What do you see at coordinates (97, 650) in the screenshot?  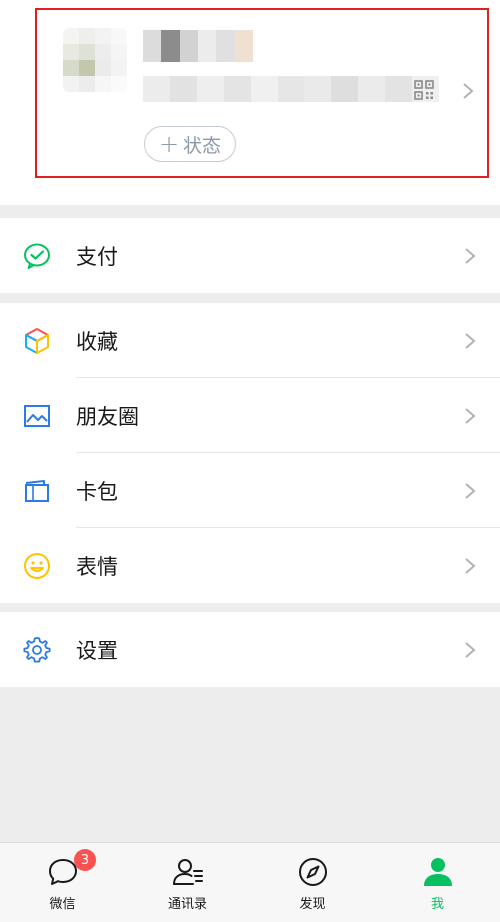 I see `menu-label-settings: 设置` at bounding box center [97, 650].